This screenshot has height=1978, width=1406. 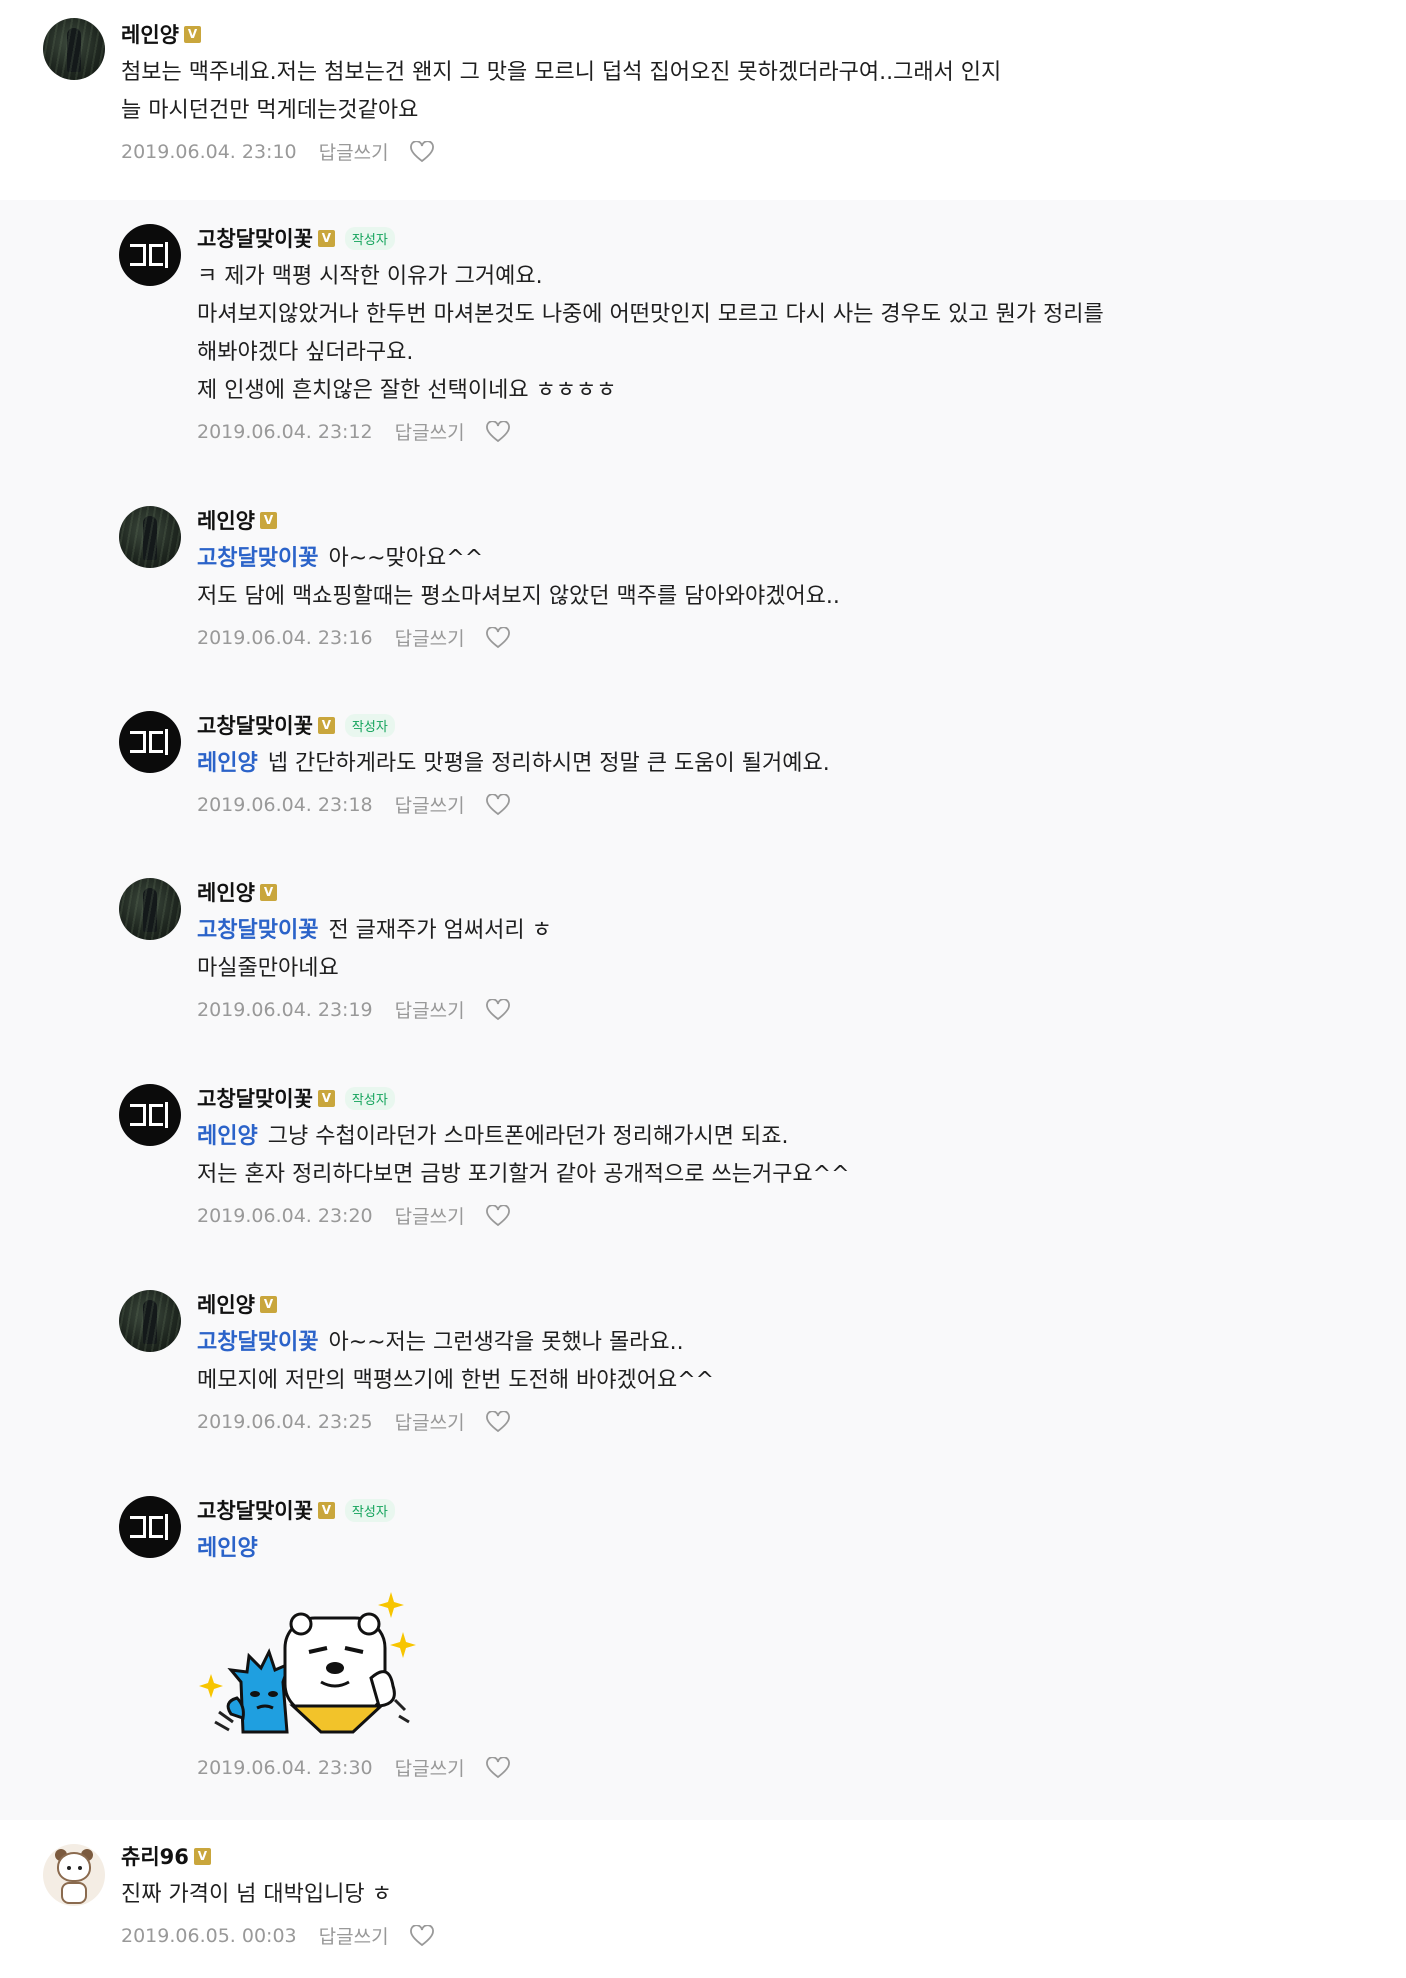 What do you see at coordinates (285, 431) in the screenshot?
I see `comment-date: 2019.06.04. 23:12` at bounding box center [285, 431].